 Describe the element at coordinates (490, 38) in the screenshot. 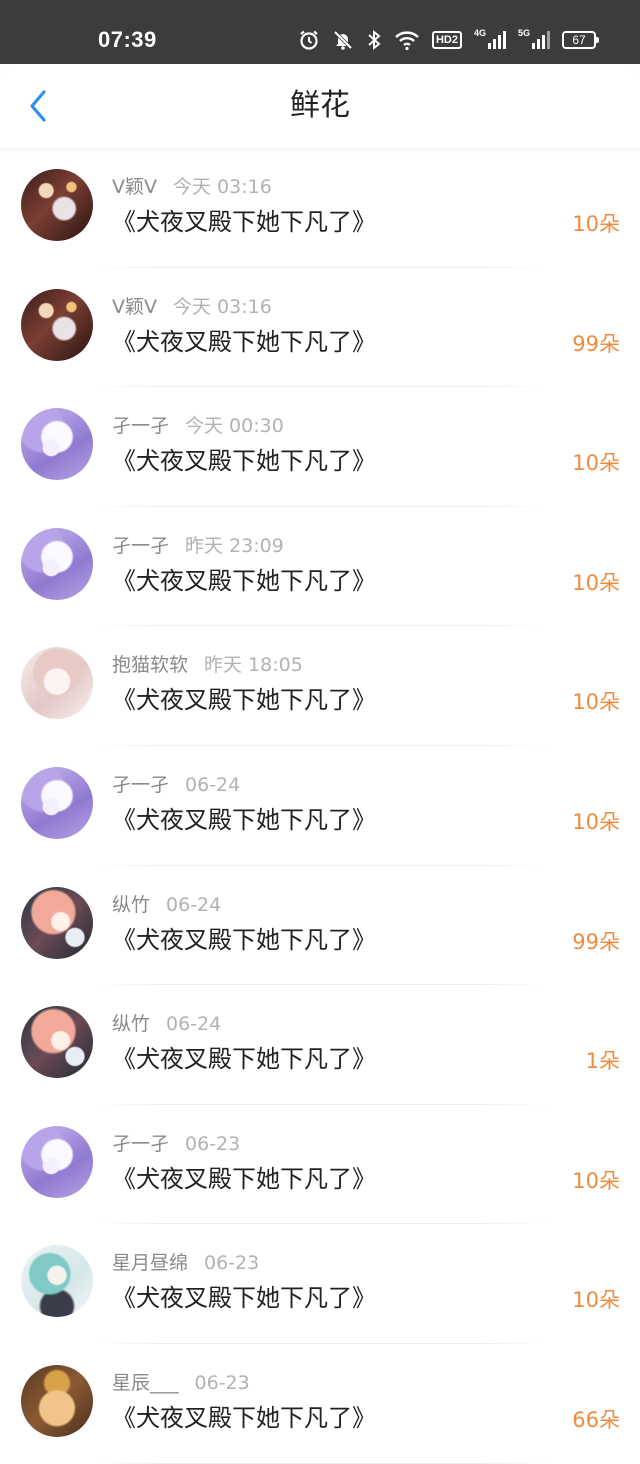

I see `signal-4g-icon: 4G` at that location.